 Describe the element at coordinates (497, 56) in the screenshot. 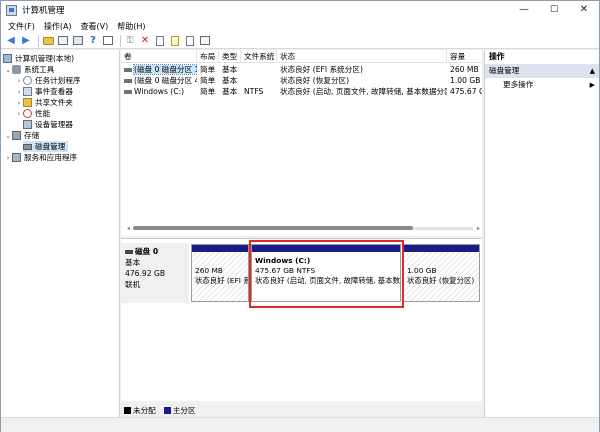

I see `actions-header: 操作` at that location.